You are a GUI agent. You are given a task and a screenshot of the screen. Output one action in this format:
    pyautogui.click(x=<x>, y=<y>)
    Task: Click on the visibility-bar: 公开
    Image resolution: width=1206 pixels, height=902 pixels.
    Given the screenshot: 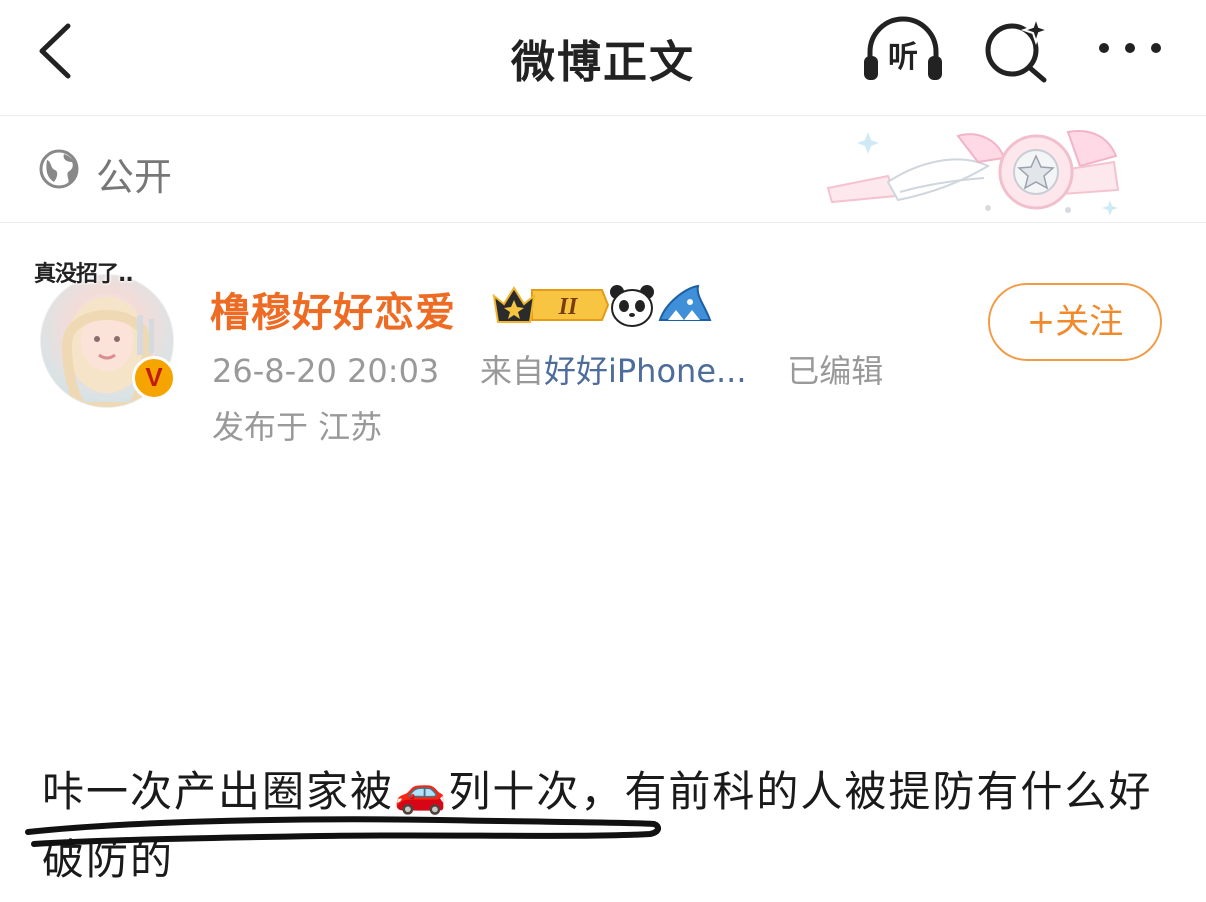 What is the action you would take?
    pyautogui.click(x=603, y=169)
    